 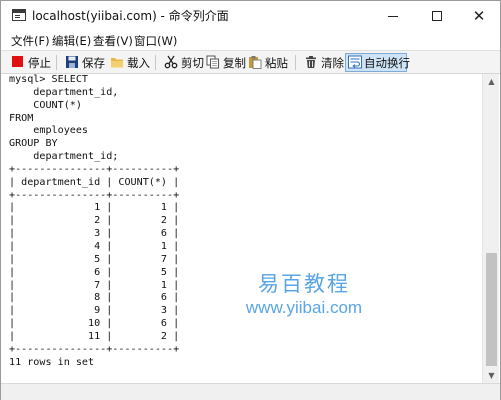 I want to click on word-wrap-toggle: 自动换行, so click(x=377, y=62).